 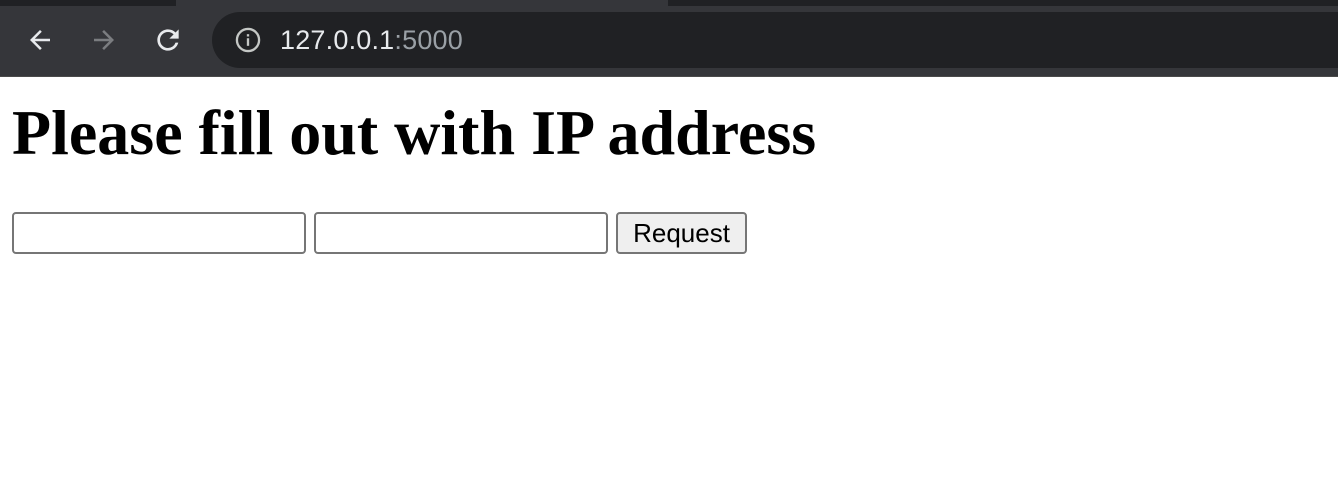 I want to click on request-button: Request, so click(x=681, y=233).